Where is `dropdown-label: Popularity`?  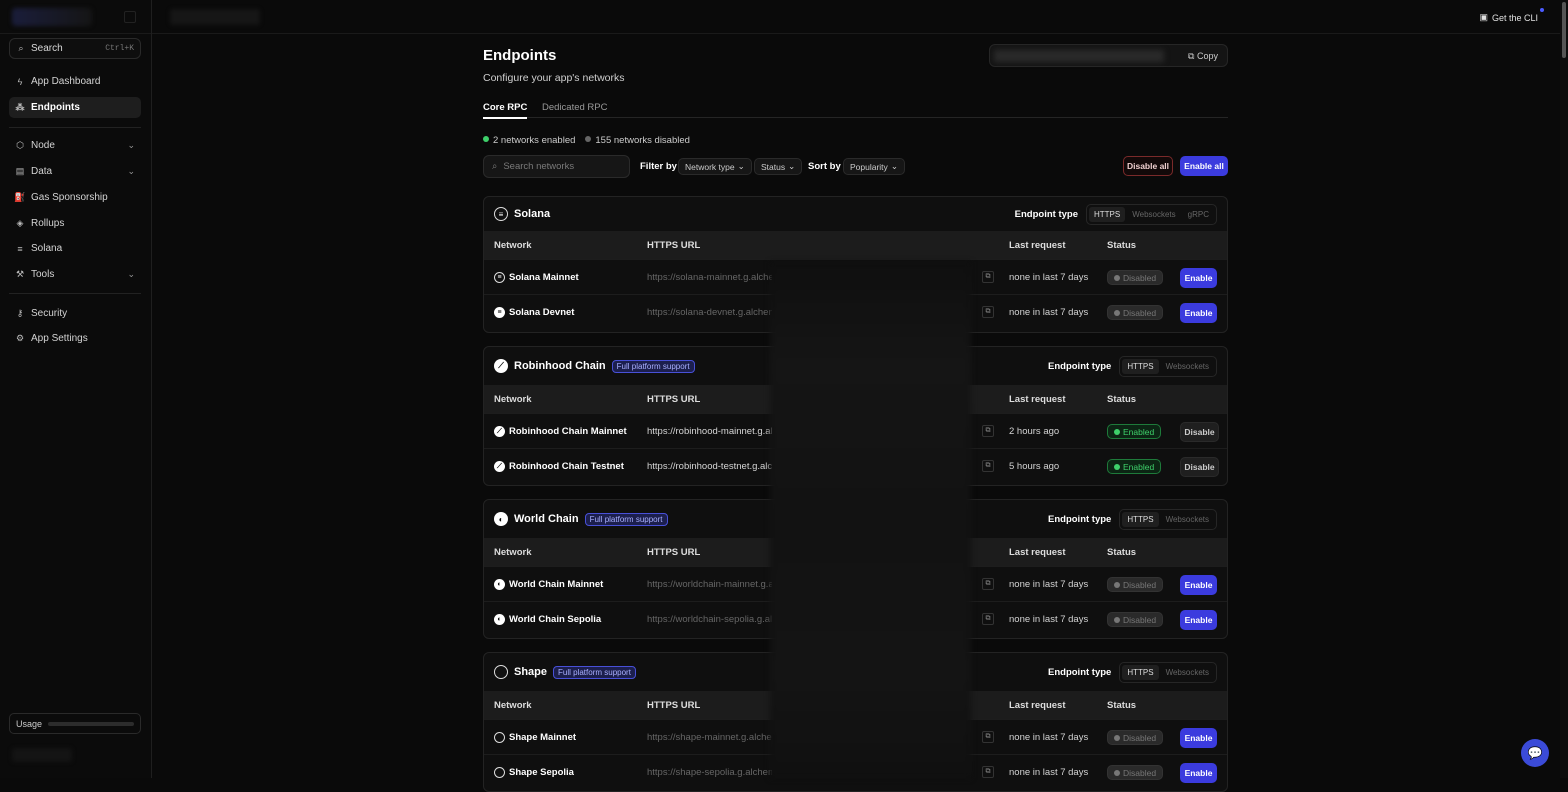 dropdown-label: Popularity is located at coordinates (869, 166).